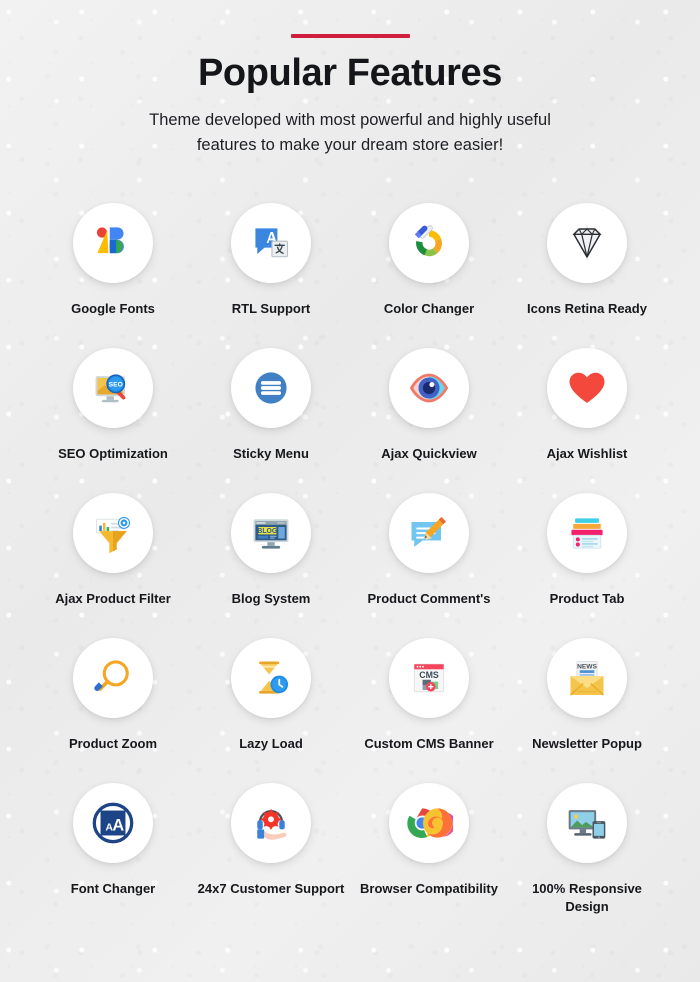 This screenshot has width=700, height=982. Describe the element at coordinates (587, 309) in the screenshot. I see `feature-label: Icons Retina Ready` at that location.